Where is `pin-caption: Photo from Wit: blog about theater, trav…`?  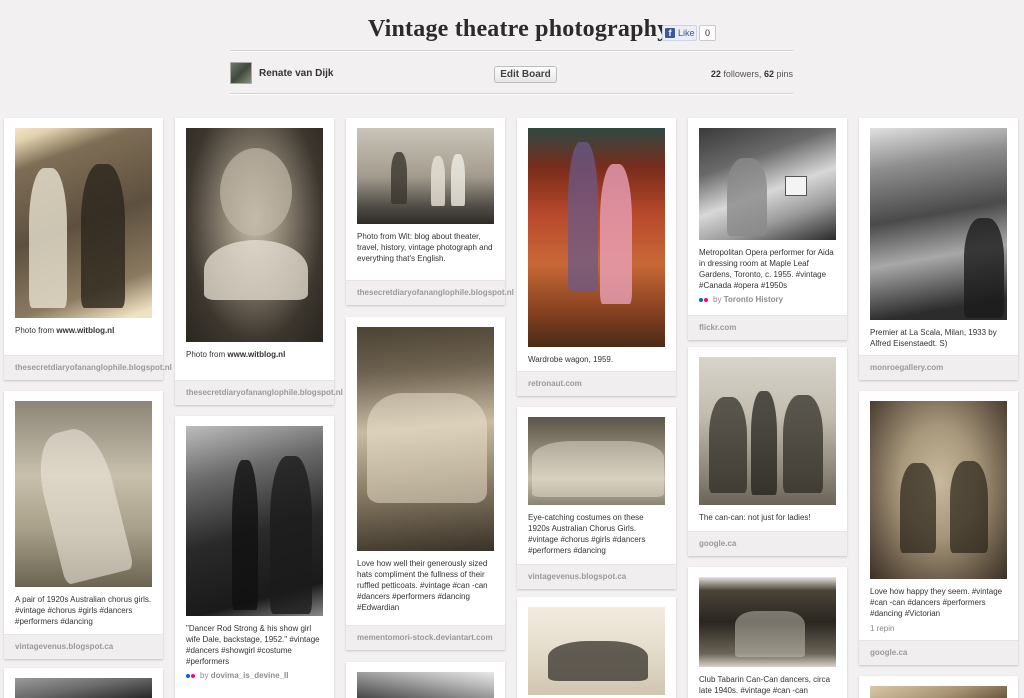 pin-caption: Photo from Wit: blog about theater, trav… is located at coordinates (425, 247).